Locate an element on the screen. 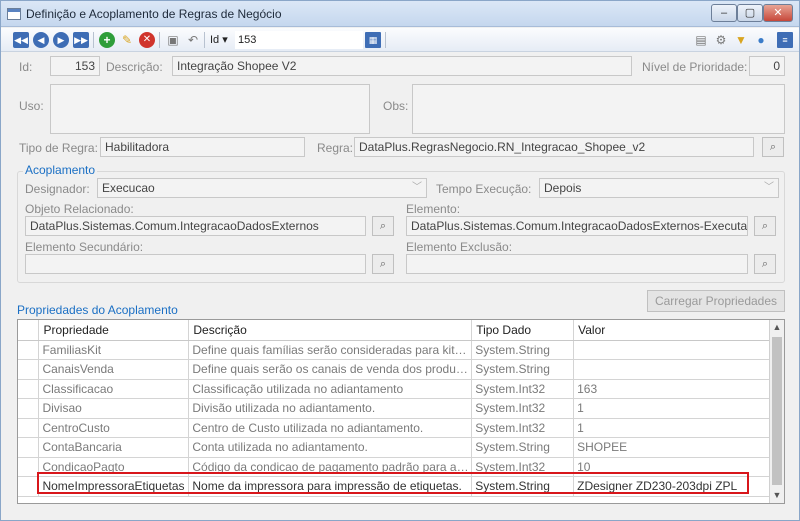  tipo-regra-label: Tipo de Regra: is located at coordinates (58, 148).